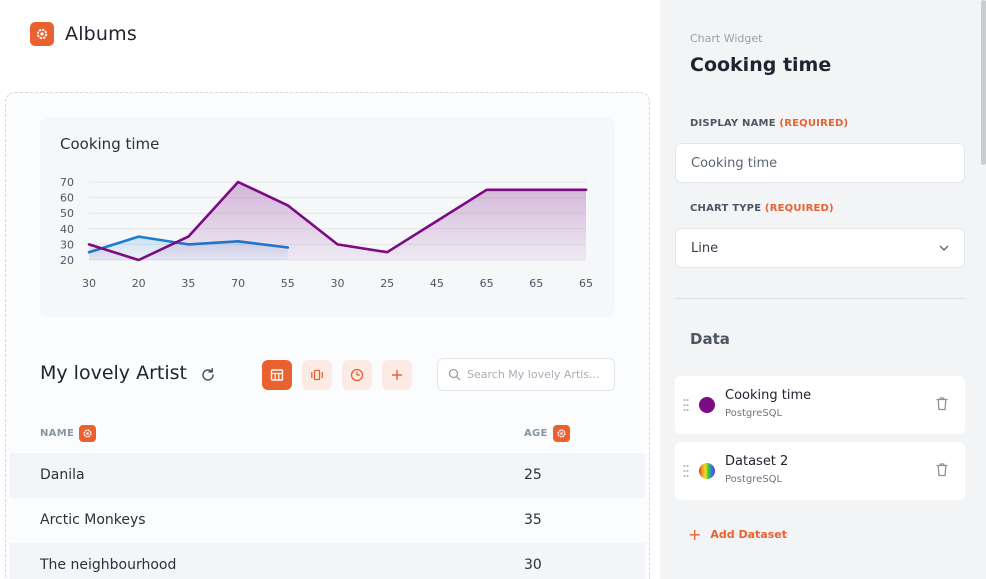 Image resolution: width=986 pixels, height=579 pixels. I want to click on x-tick-label: 35, so click(188, 283).